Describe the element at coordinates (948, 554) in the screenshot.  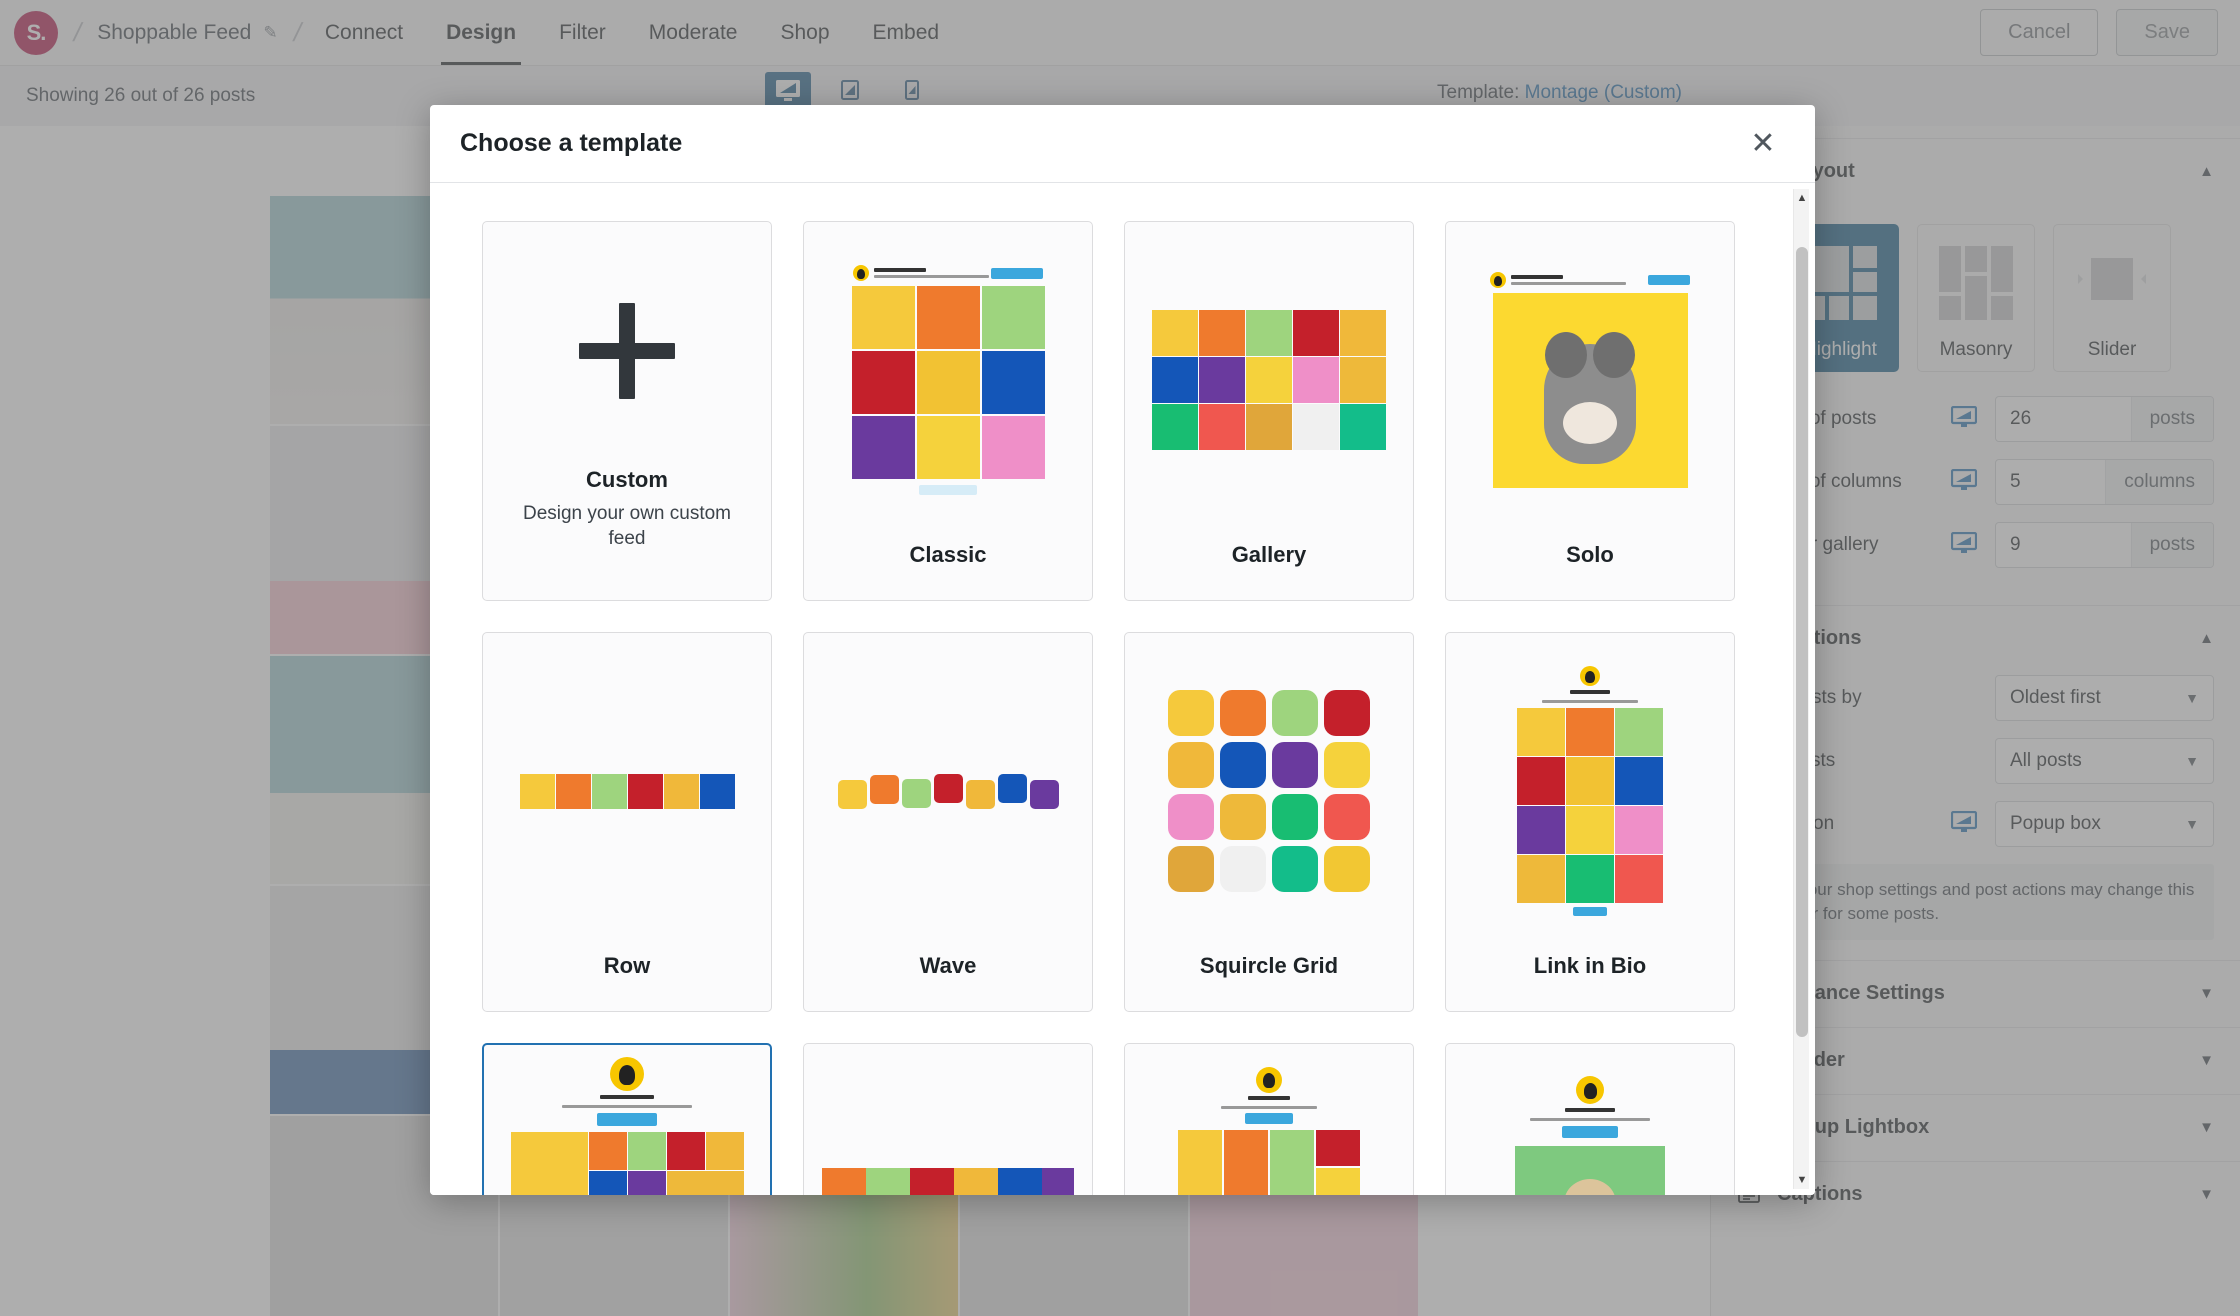
I see `template-name: Classic` at that location.